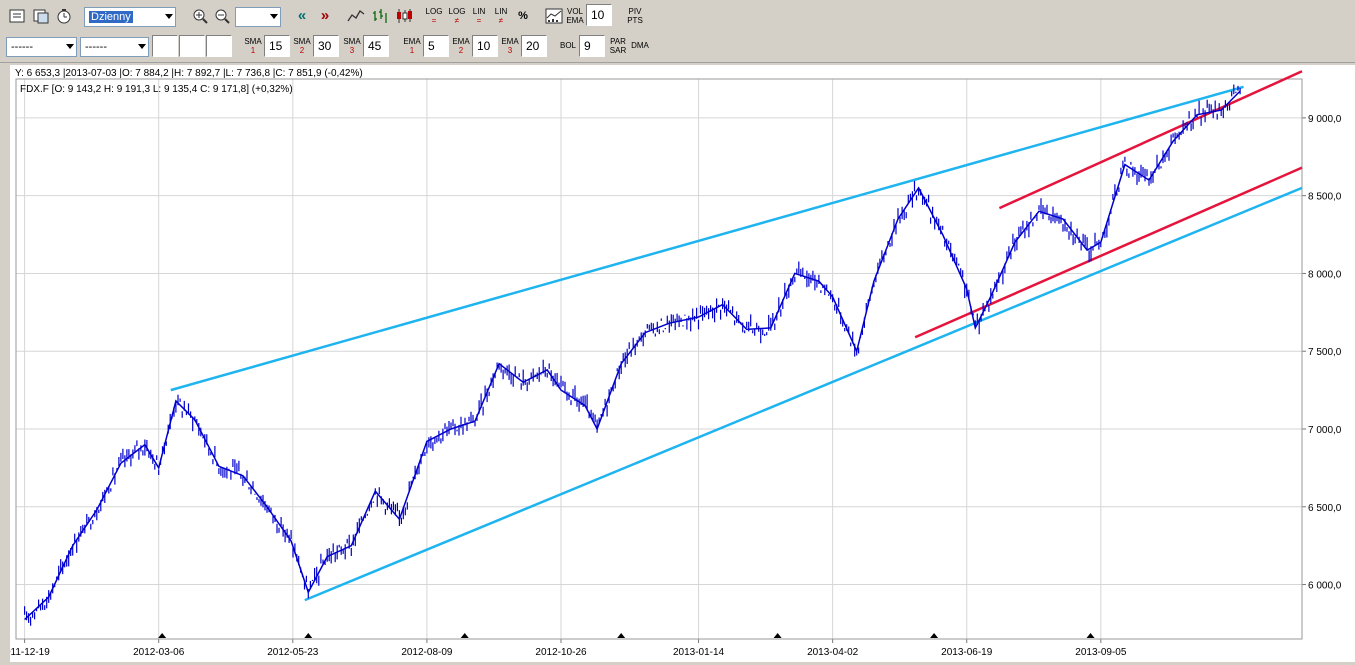 This screenshot has width=1355, height=665. I want to click on period-markers, so click(626, 635).